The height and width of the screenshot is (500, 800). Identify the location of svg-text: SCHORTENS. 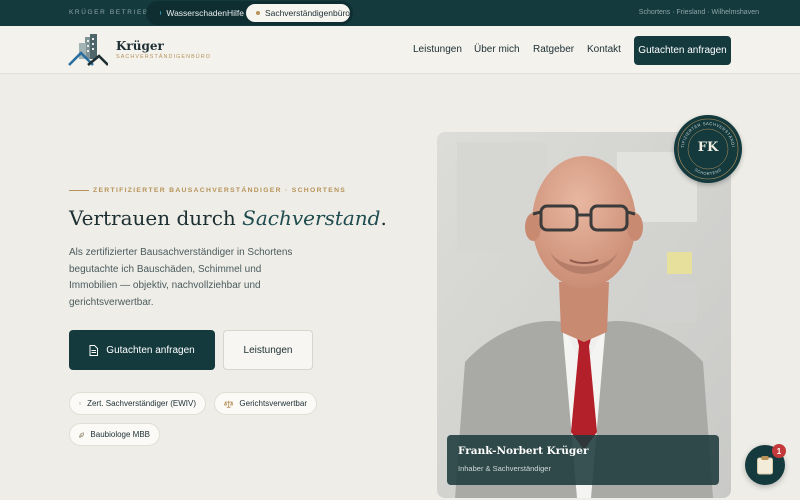
(708, 171).